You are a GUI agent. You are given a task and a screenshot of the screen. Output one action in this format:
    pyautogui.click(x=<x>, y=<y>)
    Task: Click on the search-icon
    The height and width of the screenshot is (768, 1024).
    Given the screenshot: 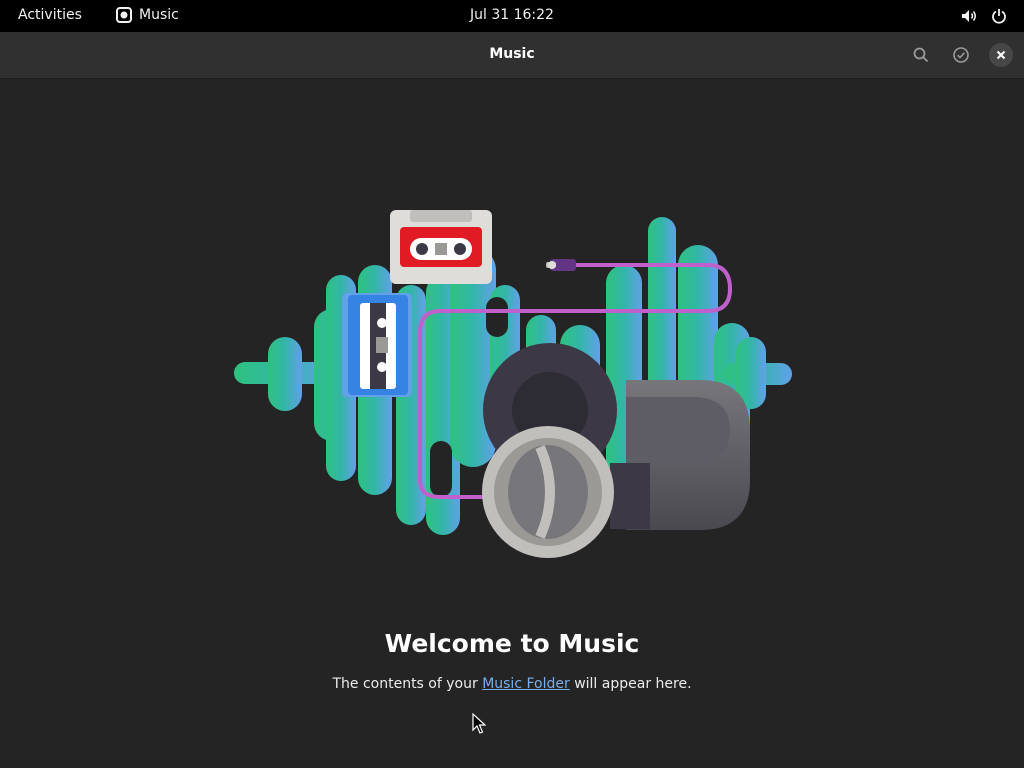 What is the action you would take?
    pyautogui.click(x=921, y=55)
    